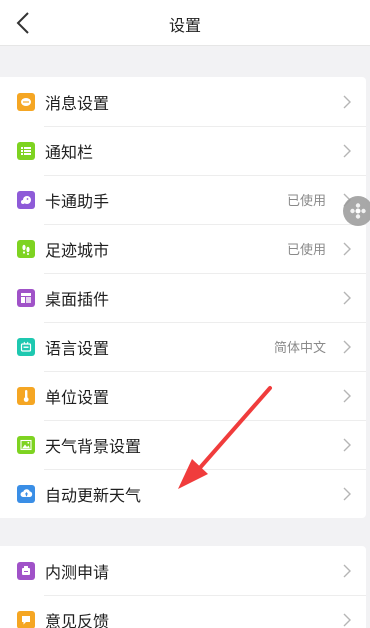 The image size is (370, 628). Describe the element at coordinates (77, 103) in the screenshot. I see `settings-item-label: 消息设置` at that location.